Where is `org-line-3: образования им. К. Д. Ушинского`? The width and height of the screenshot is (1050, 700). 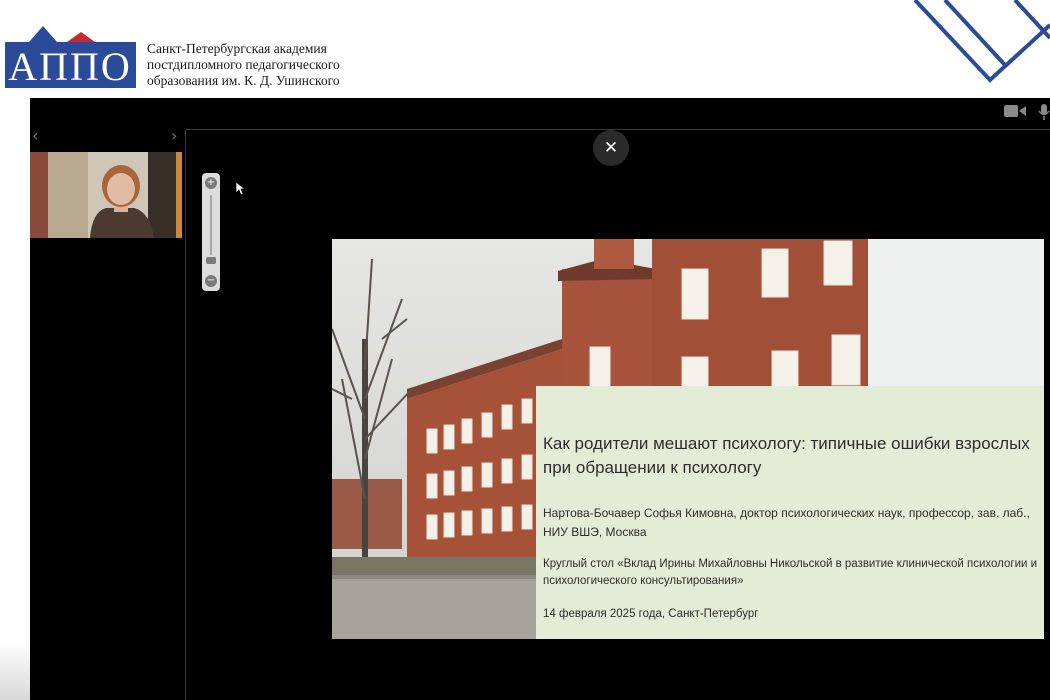
org-line-3: образования им. К. Д. Ушинского is located at coordinates (243, 80).